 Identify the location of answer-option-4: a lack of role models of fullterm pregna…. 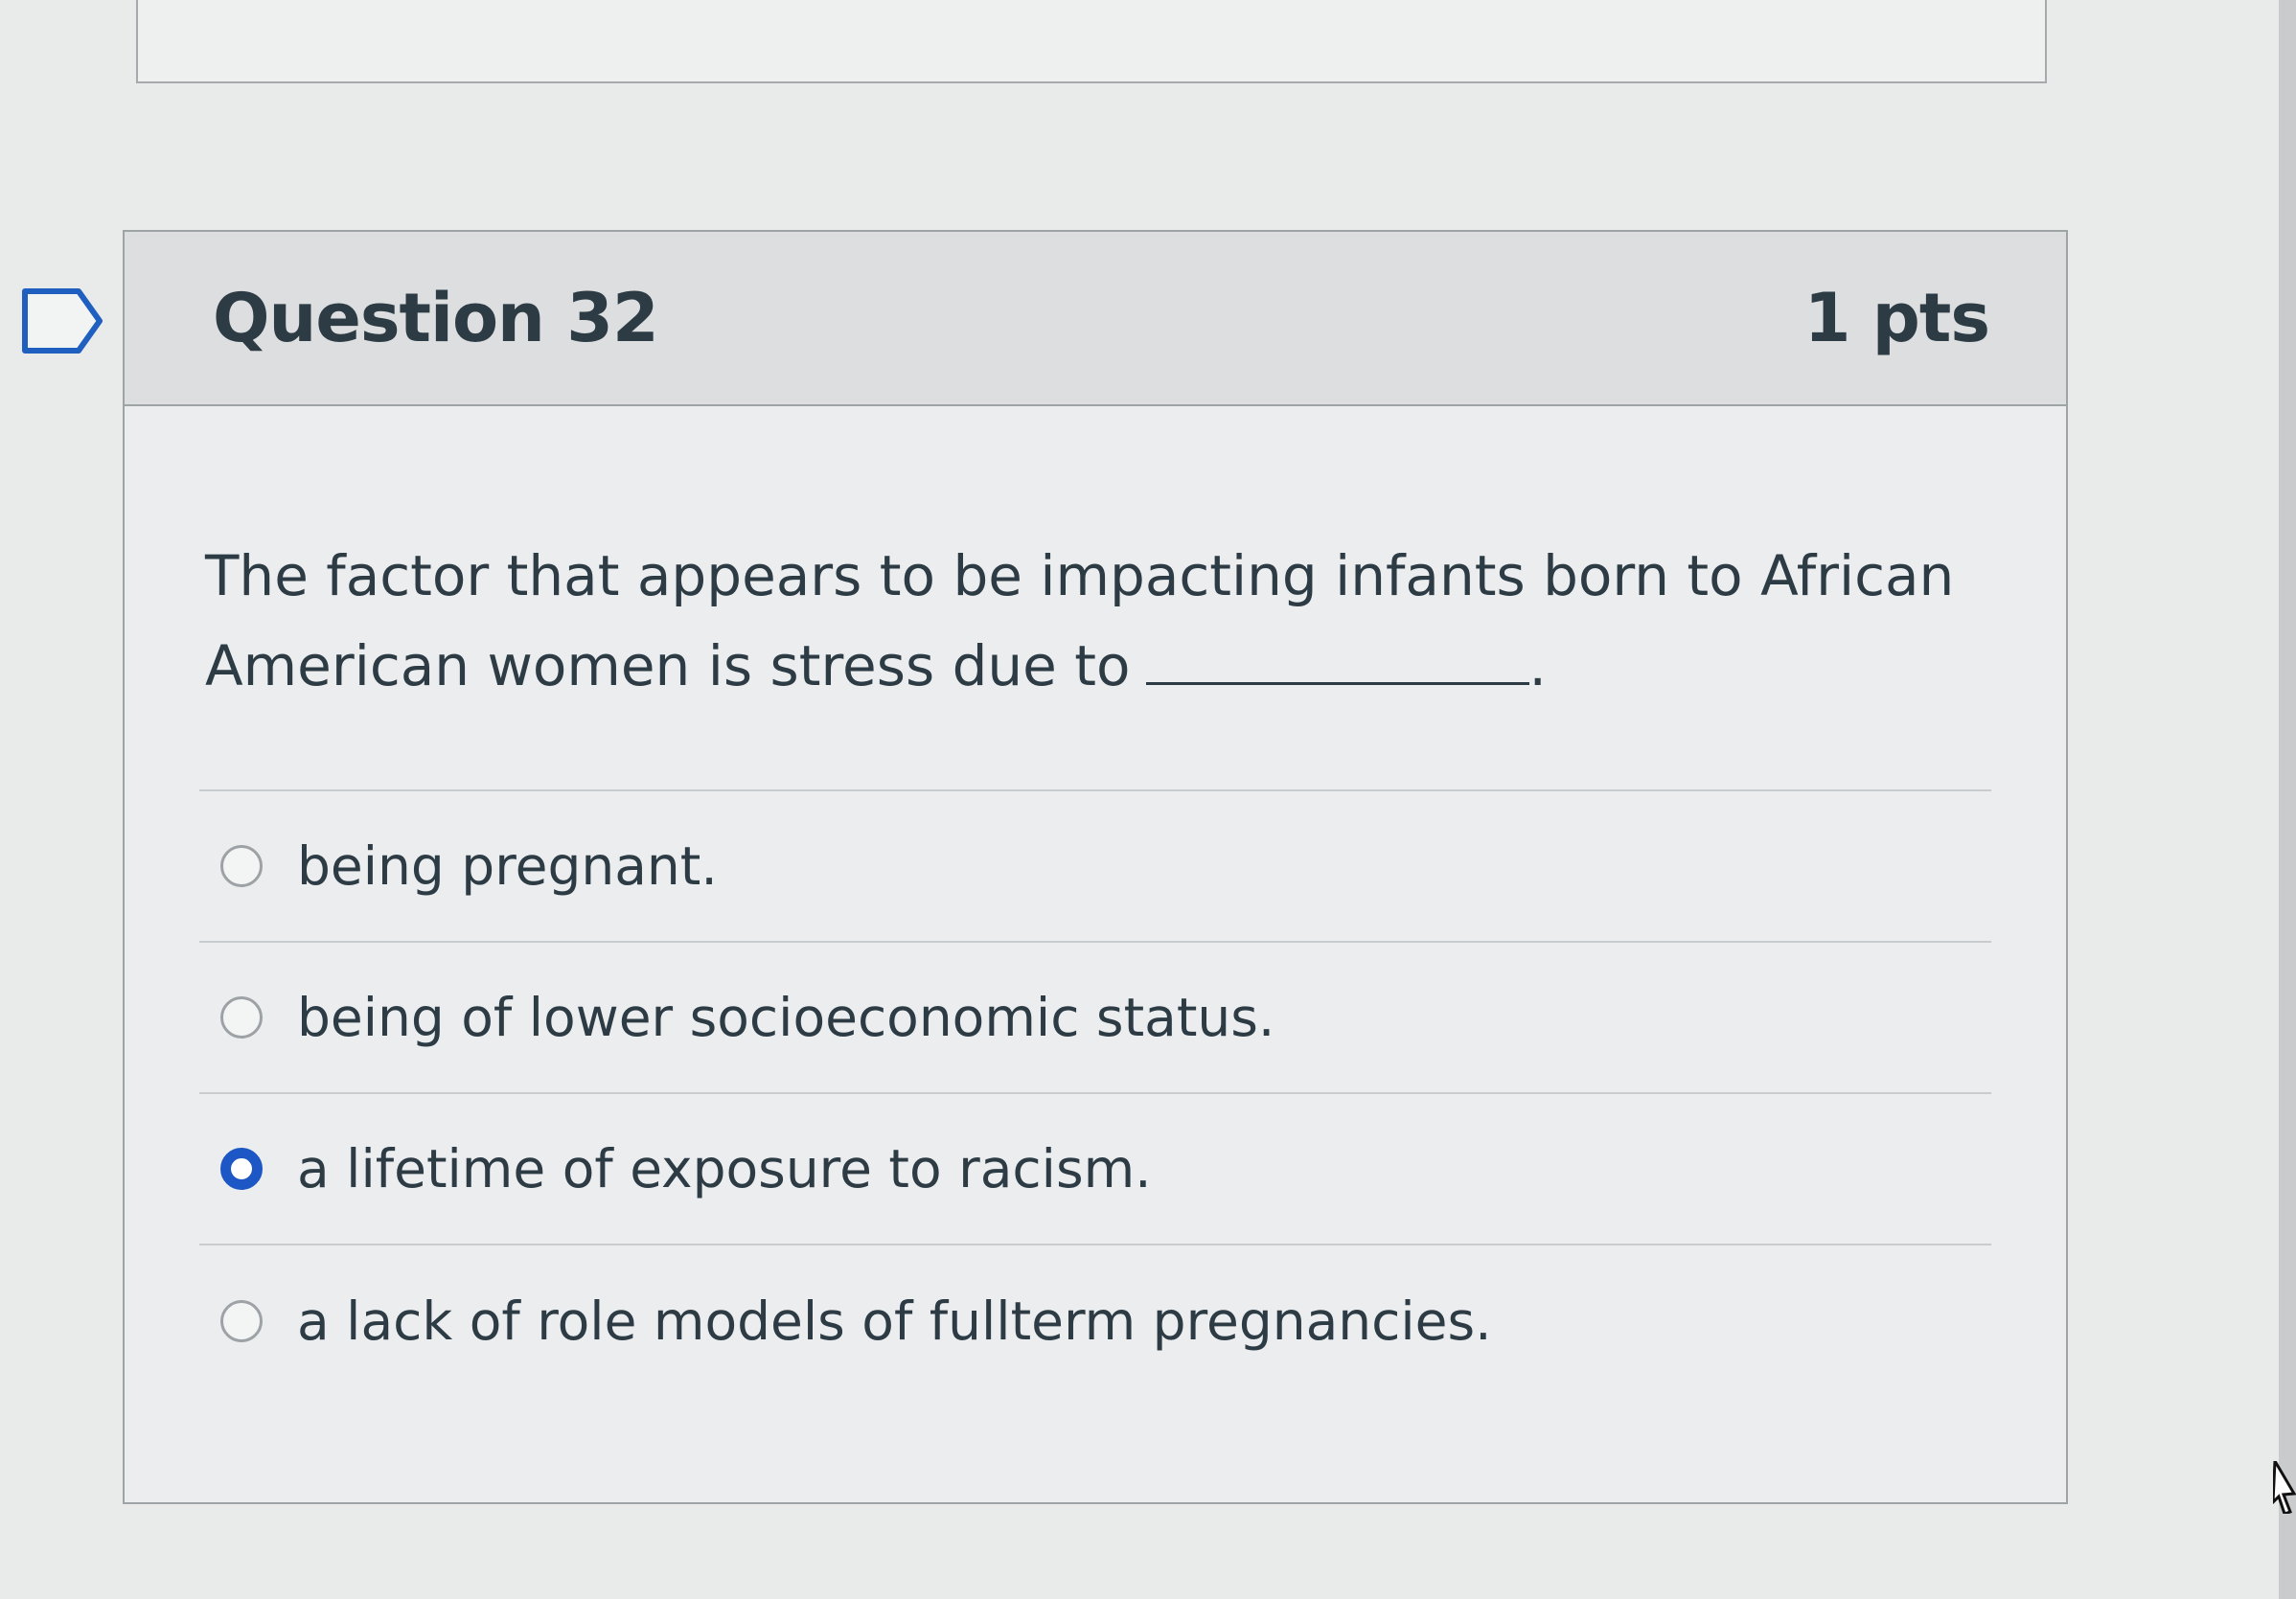
(1095, 1321).